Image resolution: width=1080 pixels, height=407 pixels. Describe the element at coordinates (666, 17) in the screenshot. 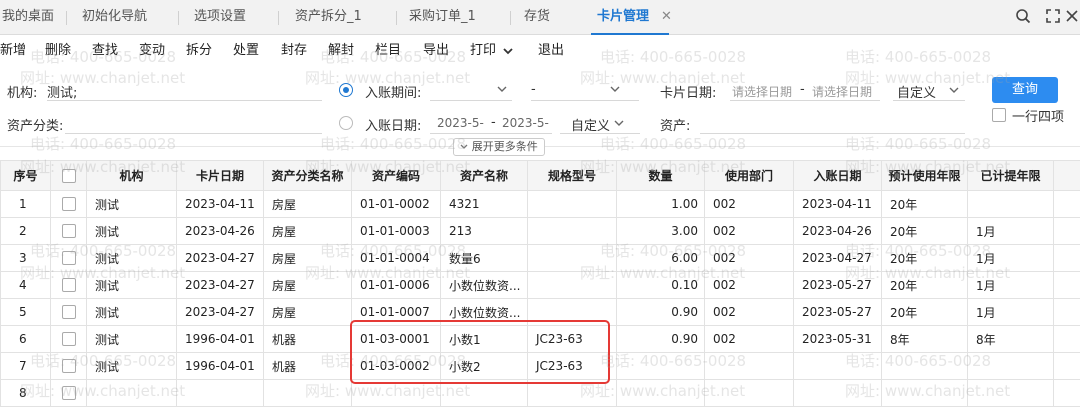

I see `close-icon: ✕` at that location.